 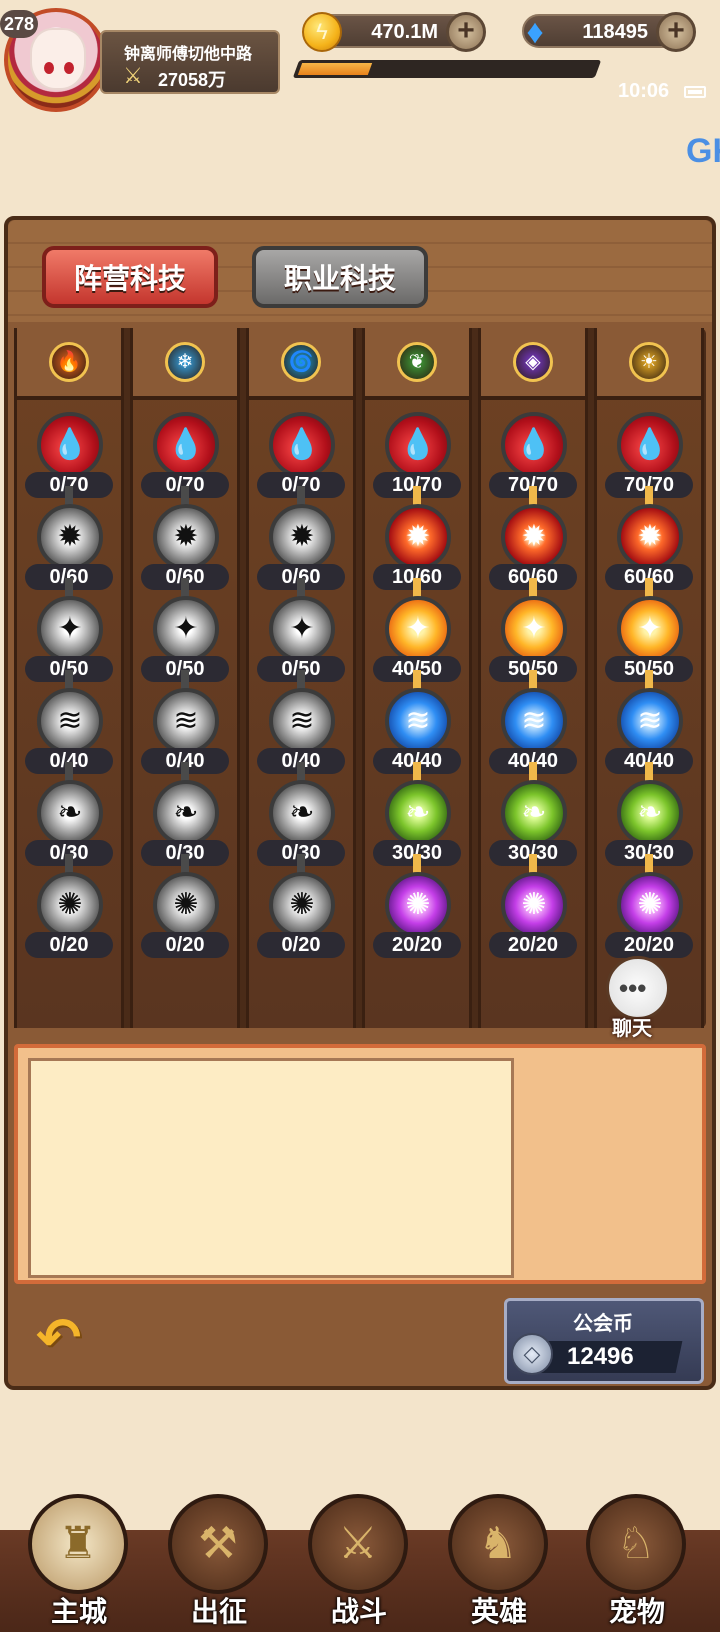 What do you see at coordinates (185, 718) in the screenshot?
I see `tech-column: ❄💧0/70✹0/60✦0/50≋0/40❧0/30✺0/20重置` at bounding box center [185, 718].